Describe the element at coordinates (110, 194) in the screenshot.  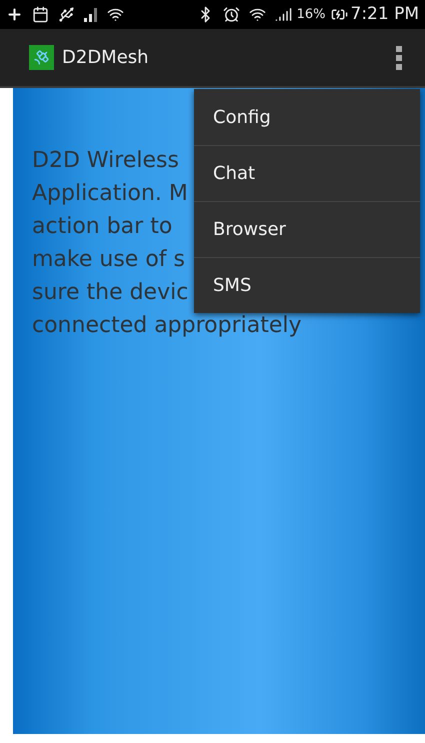
I see `description-text: Application. M` at that location.